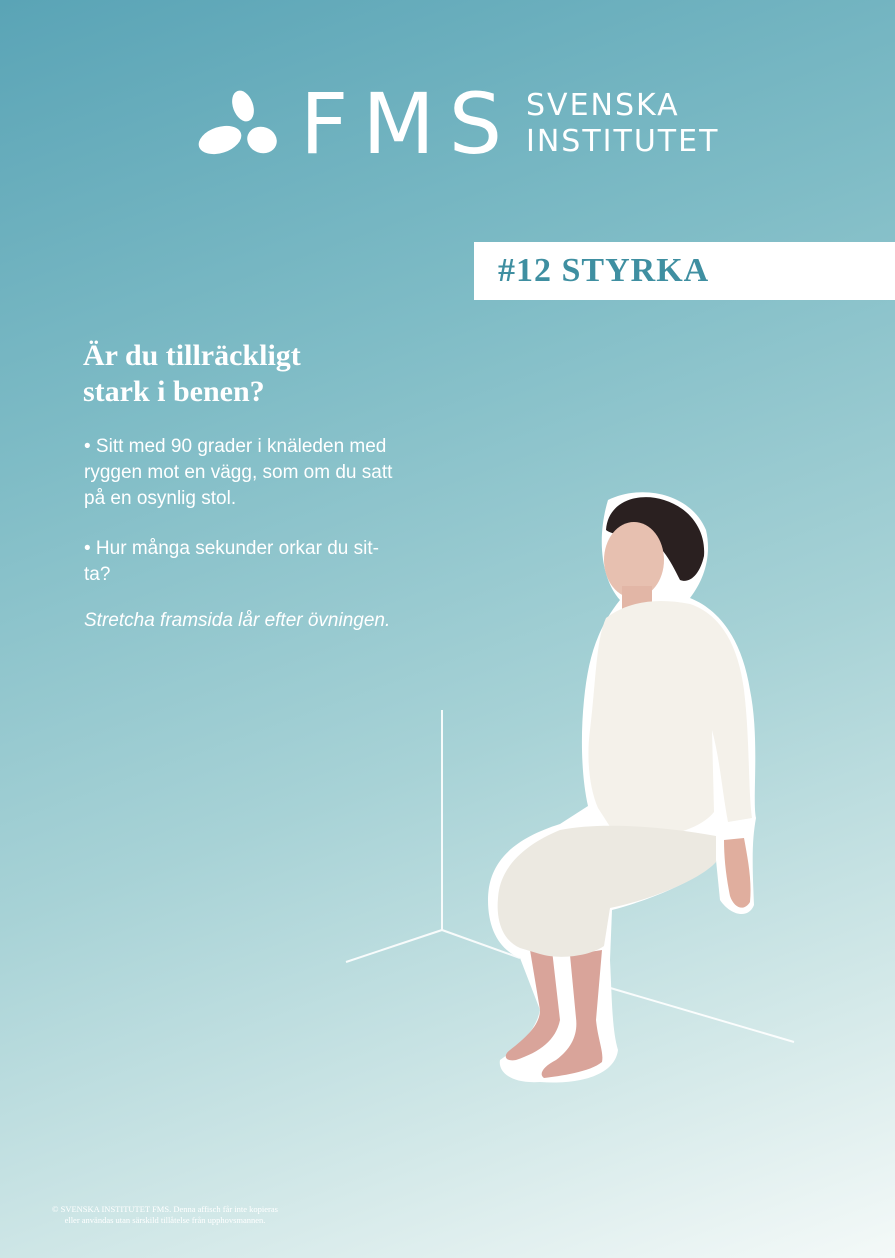 Image resolution: width=895 pixels, height=1258 pixels. What do you see at coordinates (622, 787) in the screenshot?
I see `wall-sit-person-illustration` at bounding box center [622, 787].